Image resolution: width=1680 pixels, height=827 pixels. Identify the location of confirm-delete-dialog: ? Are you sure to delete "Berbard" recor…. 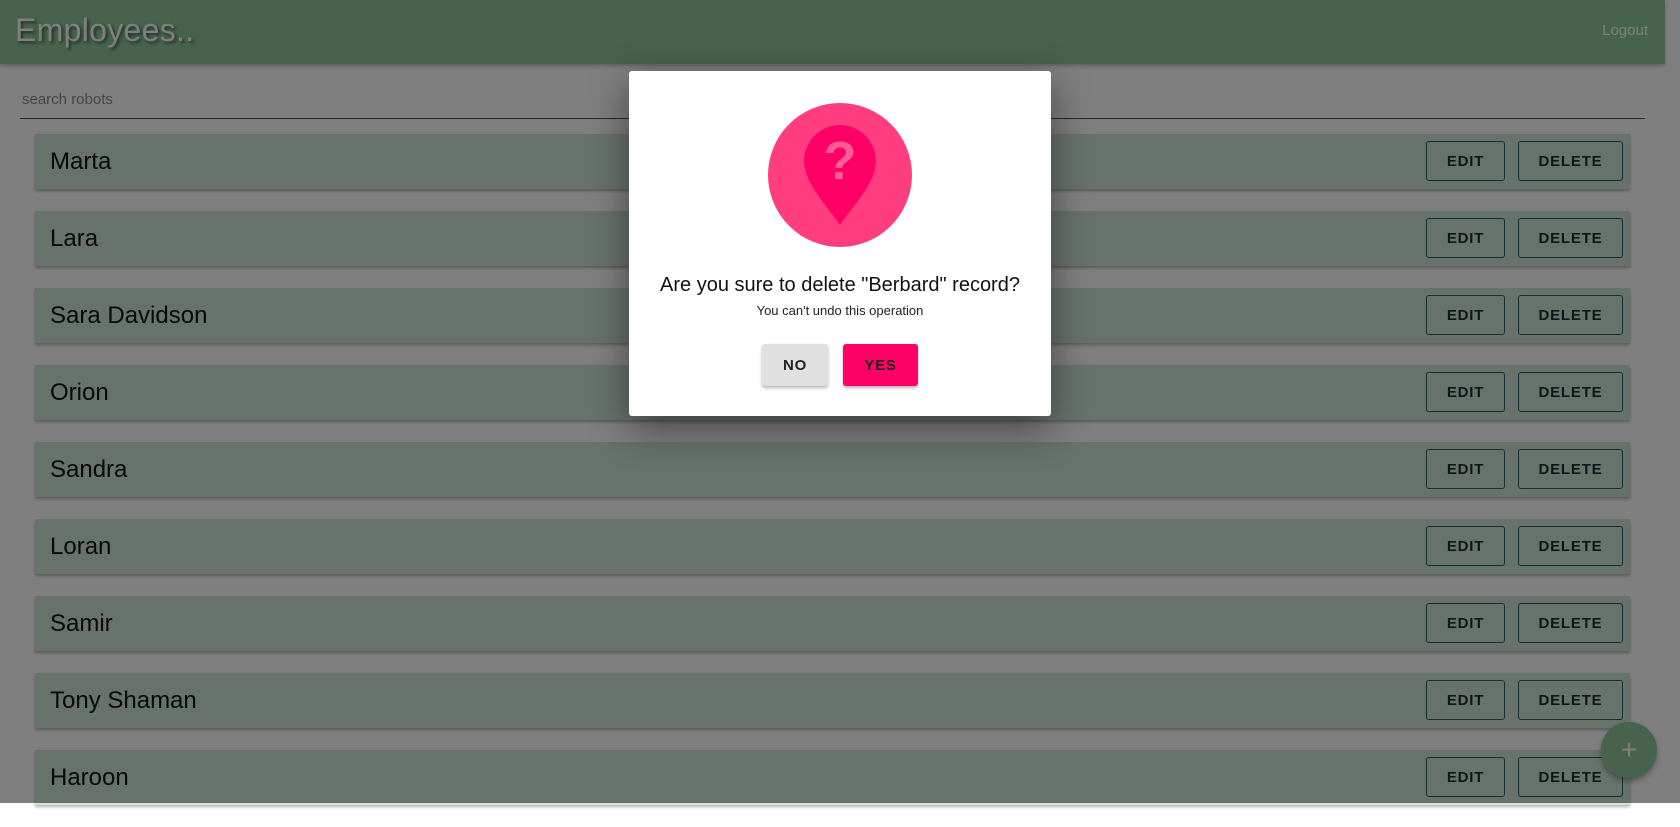
(840, 243).